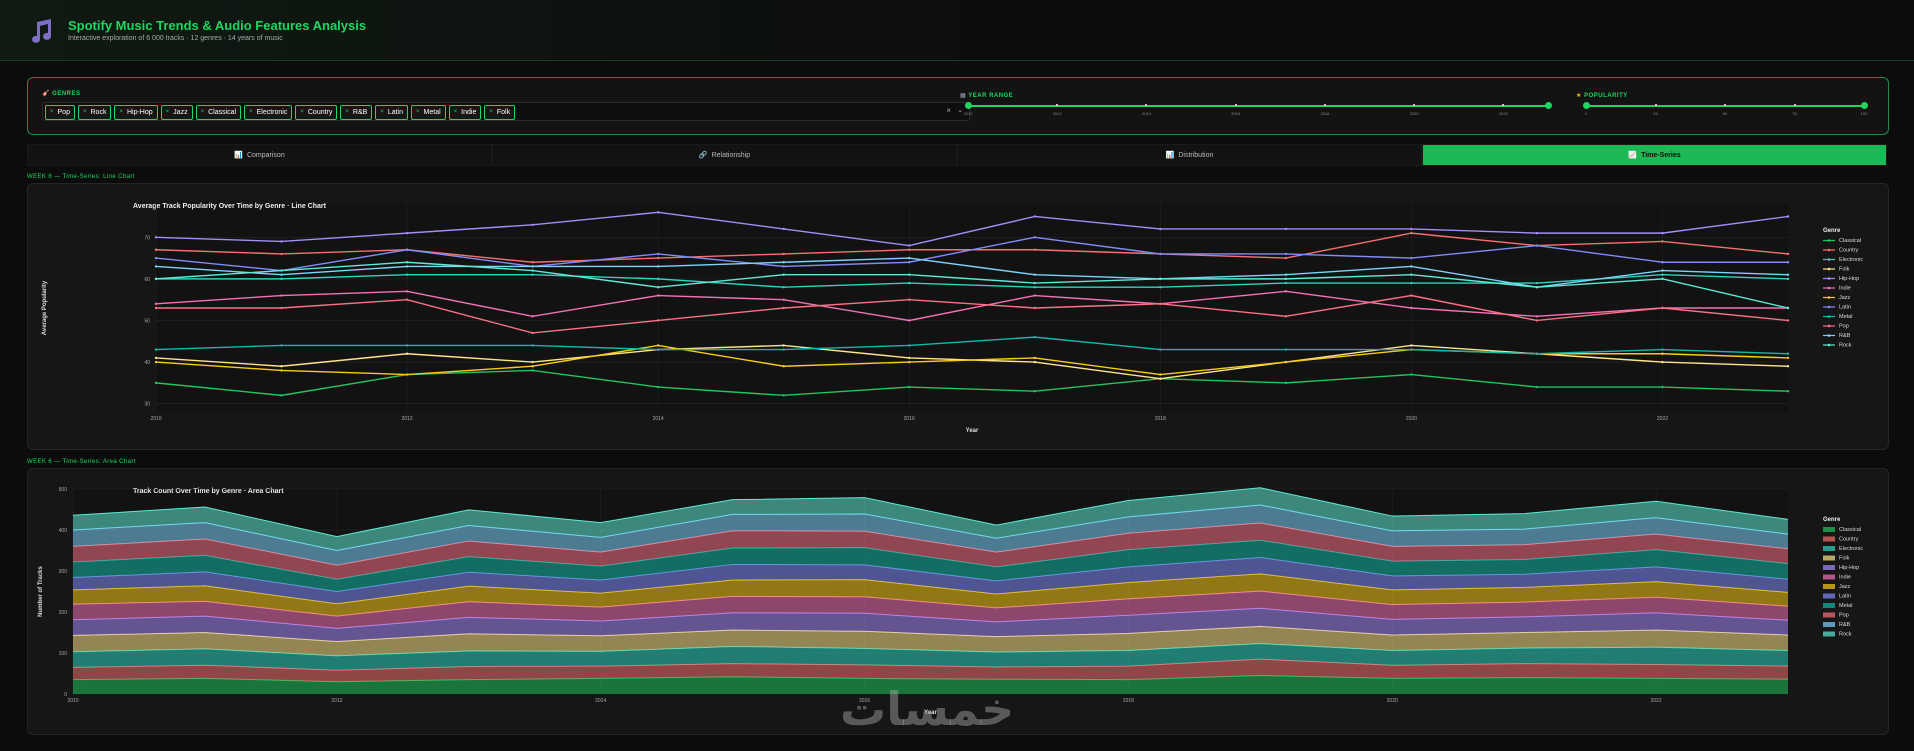 The height and width of the screenshot is (751, 1914). What do you see at coordinates (392, 112) in the screenshot?
I see `genre-chip-latin: × Latin` at bounding box center [392, 112].